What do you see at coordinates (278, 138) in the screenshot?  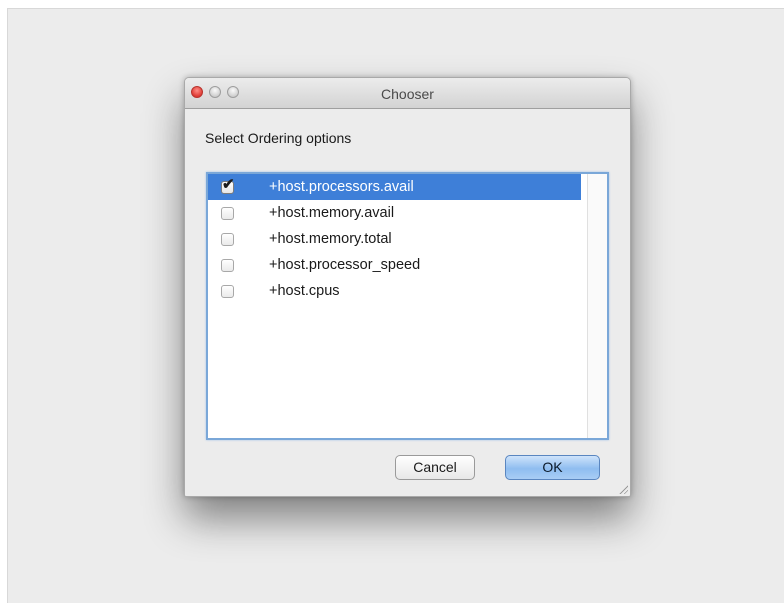 I see `dialog-prompt: Select Ordering options` at bounding box center [278, 138].